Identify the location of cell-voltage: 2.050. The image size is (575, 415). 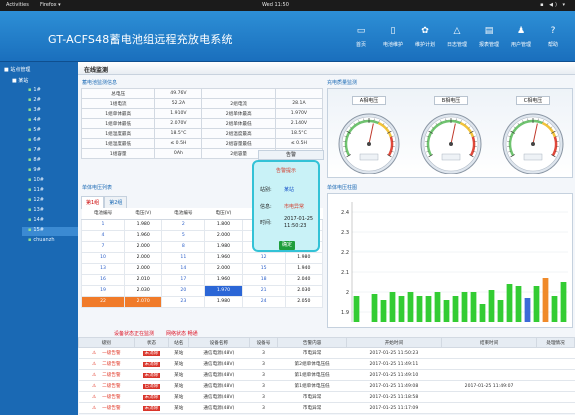
(304, 301).